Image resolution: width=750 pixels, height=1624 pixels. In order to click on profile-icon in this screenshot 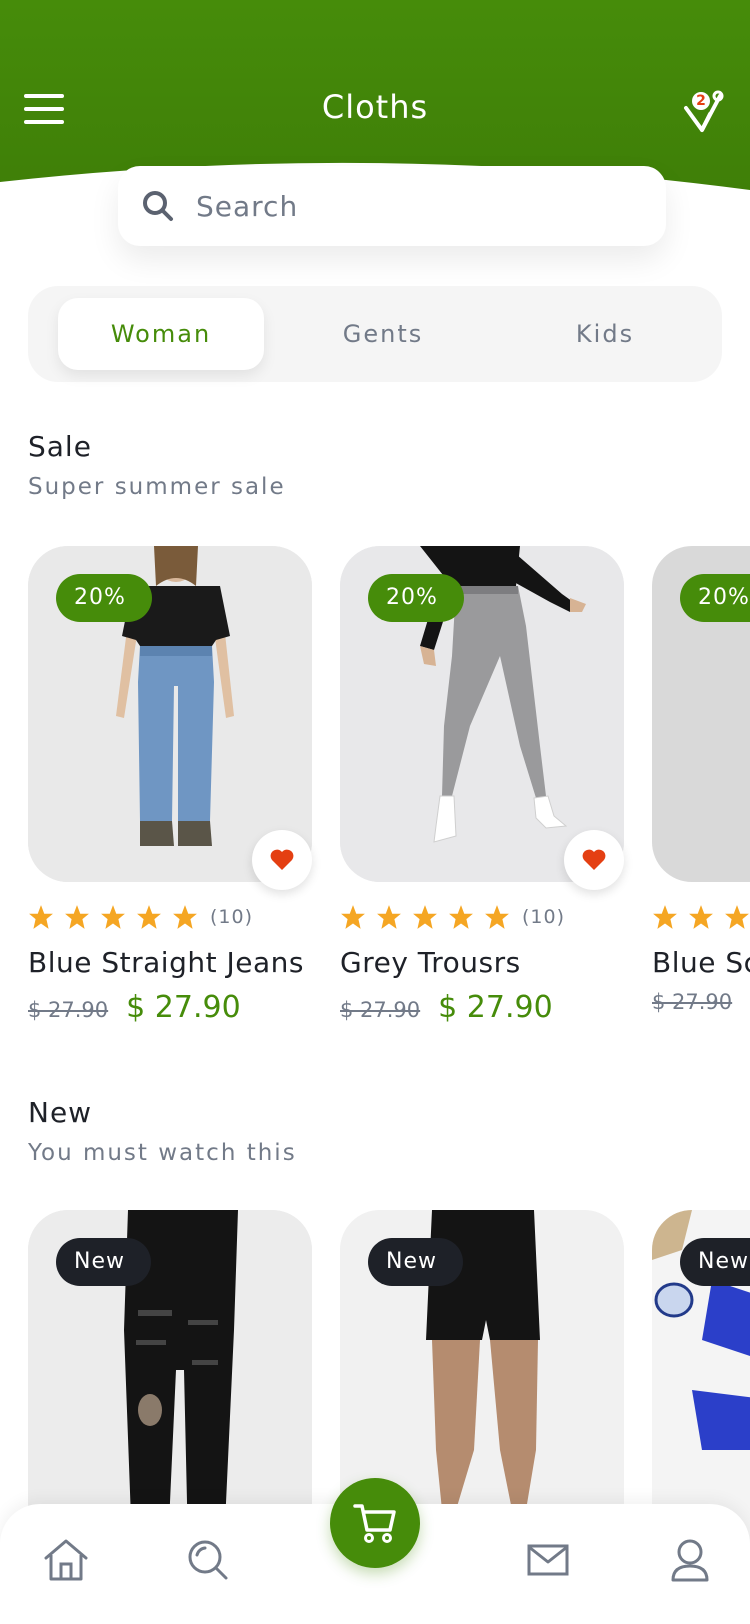, I will do `click(690, 1560)`.